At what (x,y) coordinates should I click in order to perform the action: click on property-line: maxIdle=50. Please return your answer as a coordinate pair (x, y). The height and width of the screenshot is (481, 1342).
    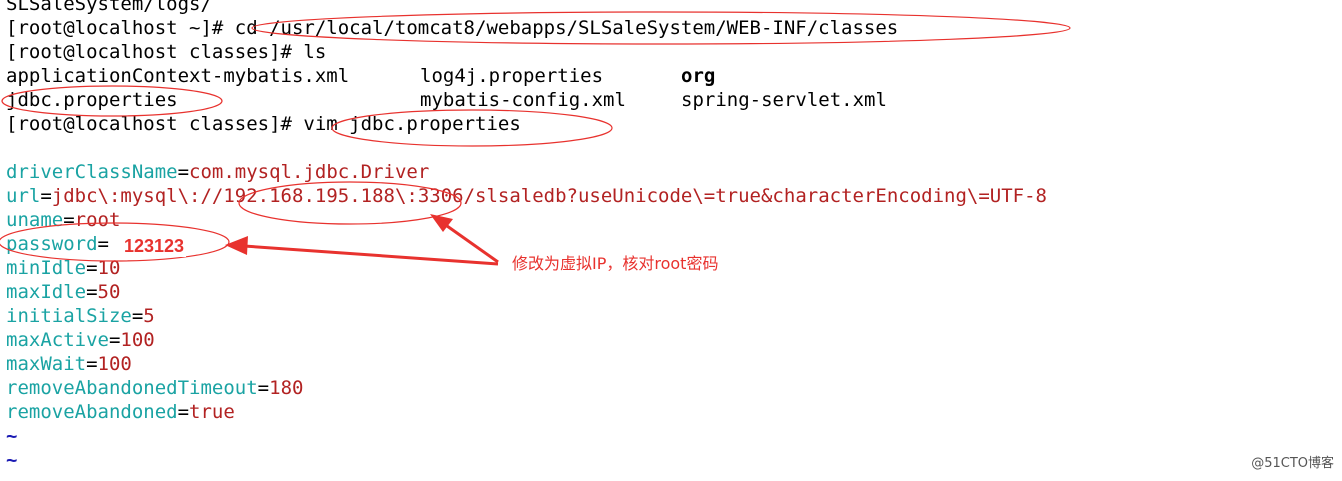
    Looking at the image, I should click on (63, 292).